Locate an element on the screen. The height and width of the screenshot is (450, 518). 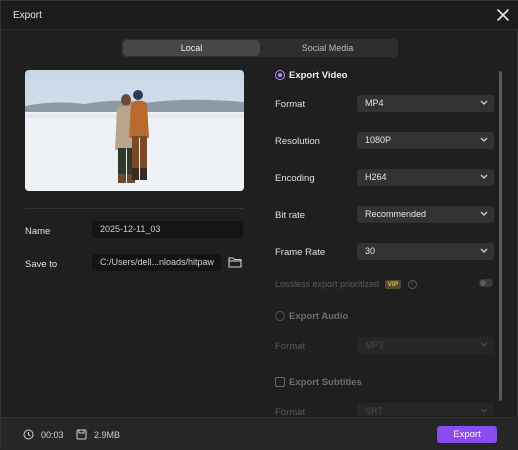
format-label: Format is located at coordinates (290, 104).